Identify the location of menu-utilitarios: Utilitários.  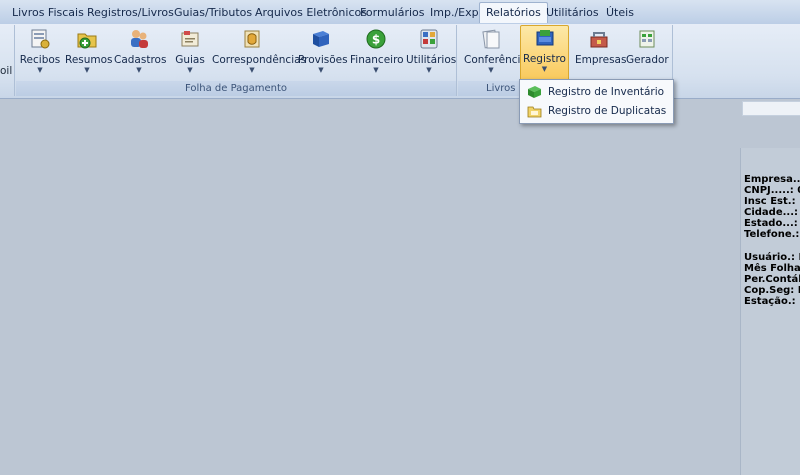
(572, 13).